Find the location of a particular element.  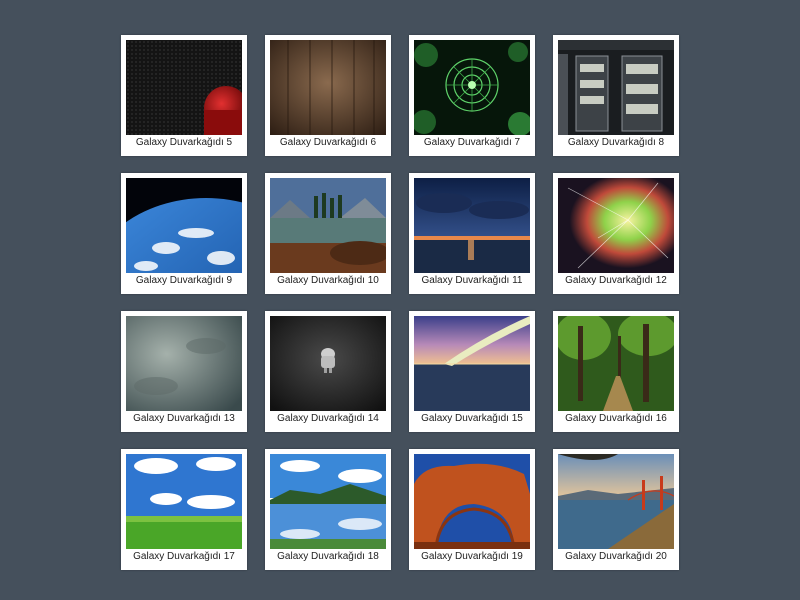

wallpaper-tile: Galaxy Duvarkağıdı 17 is located at coordinates (184, 509).